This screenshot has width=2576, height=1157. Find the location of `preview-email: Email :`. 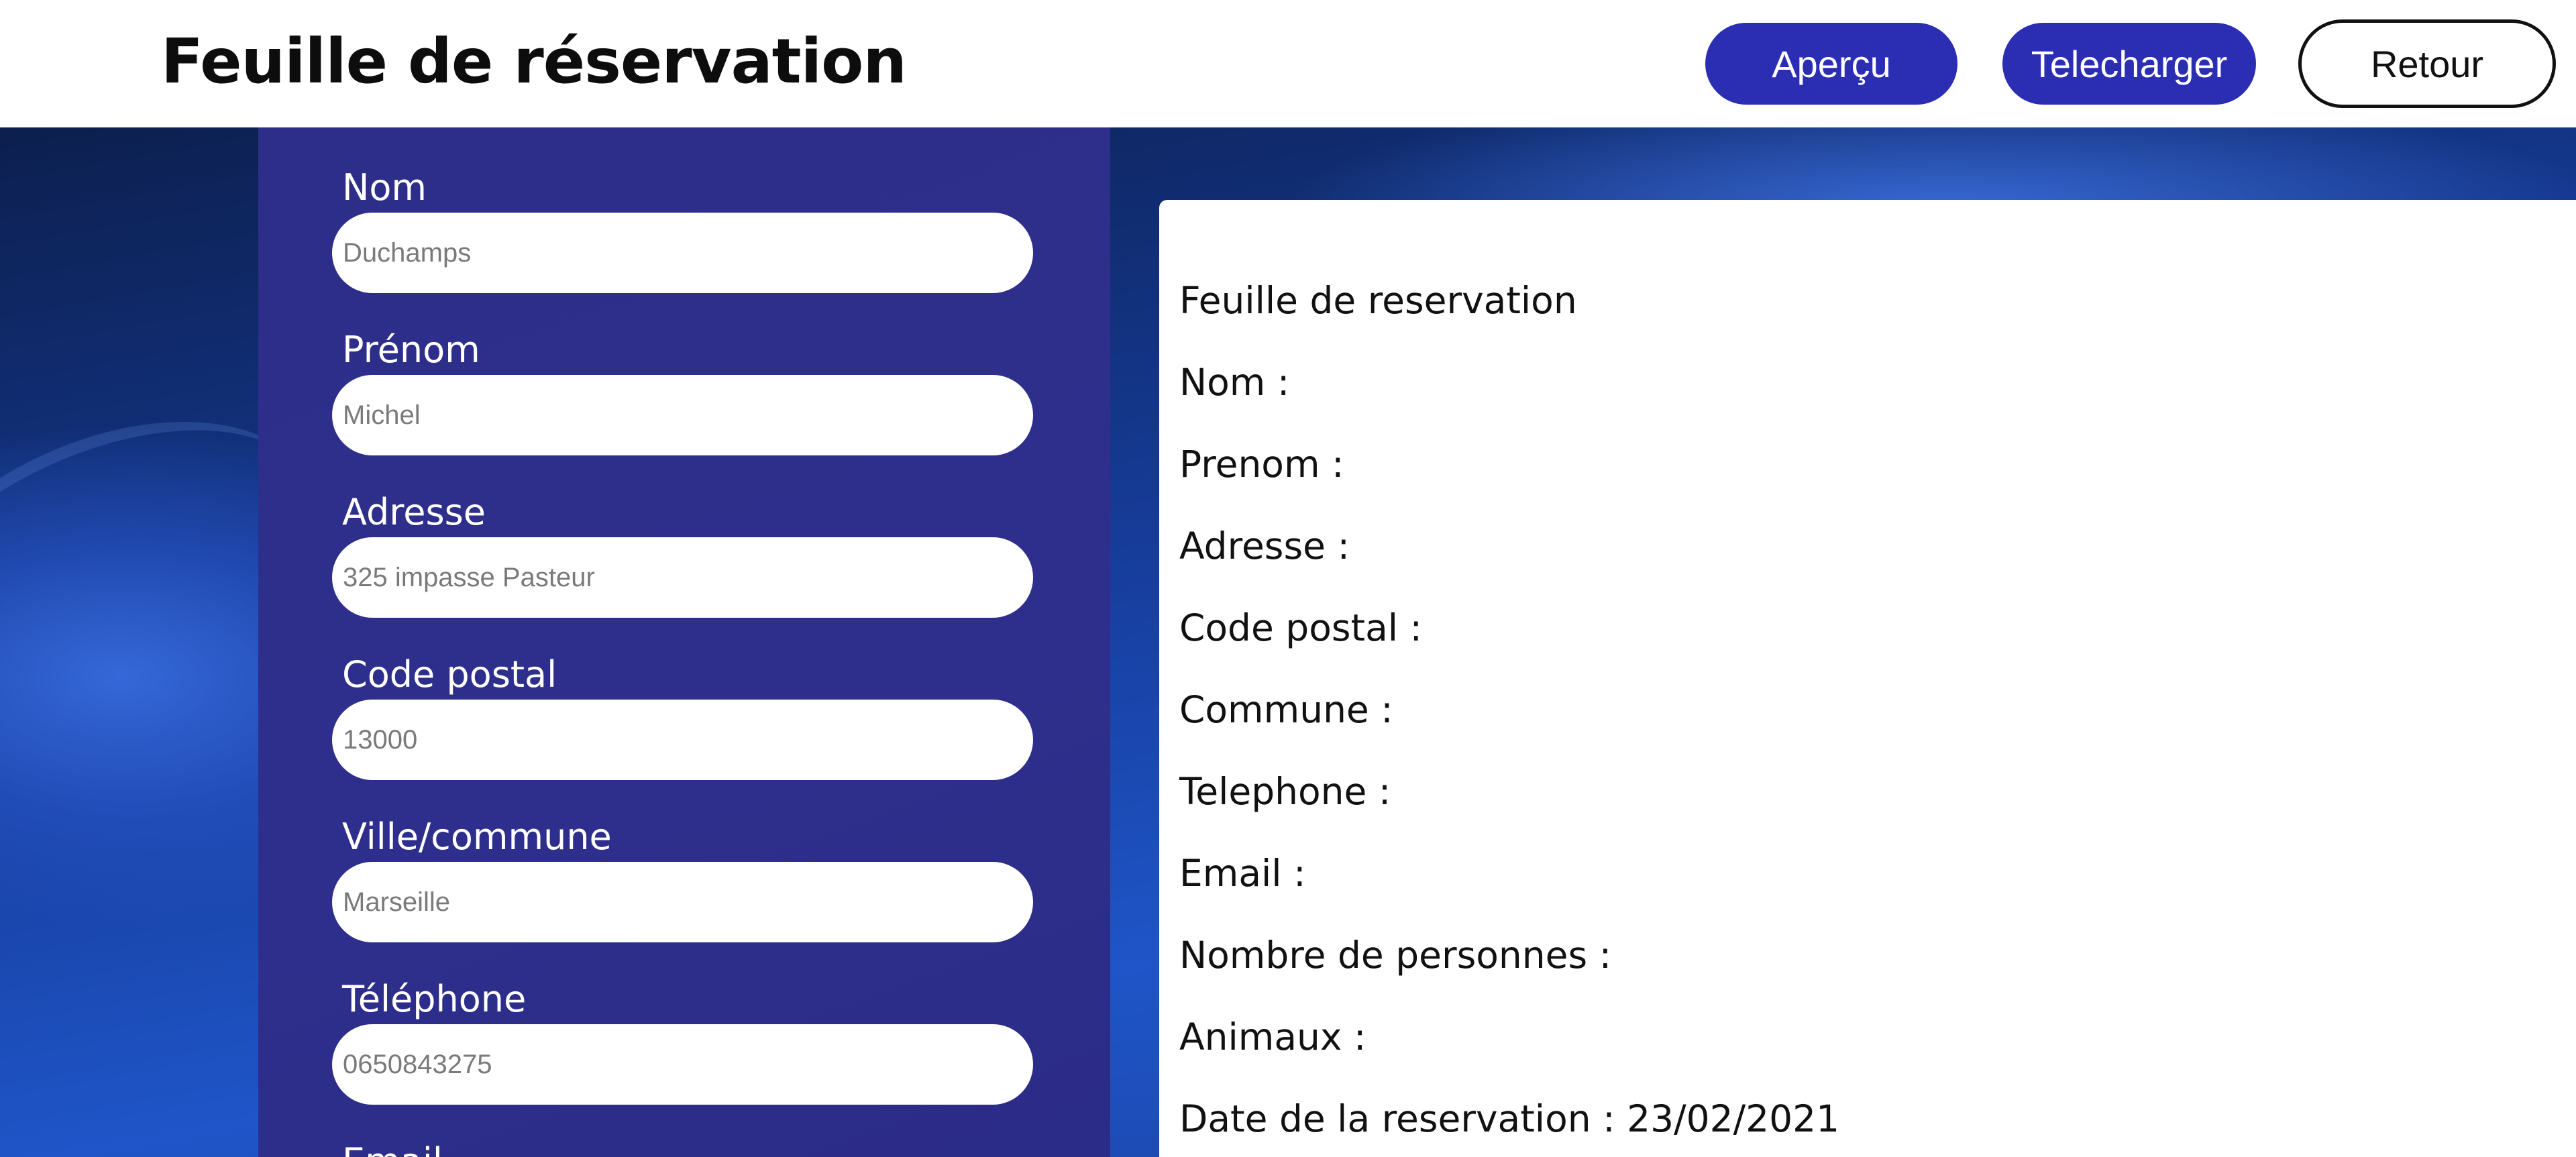

preview-email: Email : is located at coordinates (1242, 873).